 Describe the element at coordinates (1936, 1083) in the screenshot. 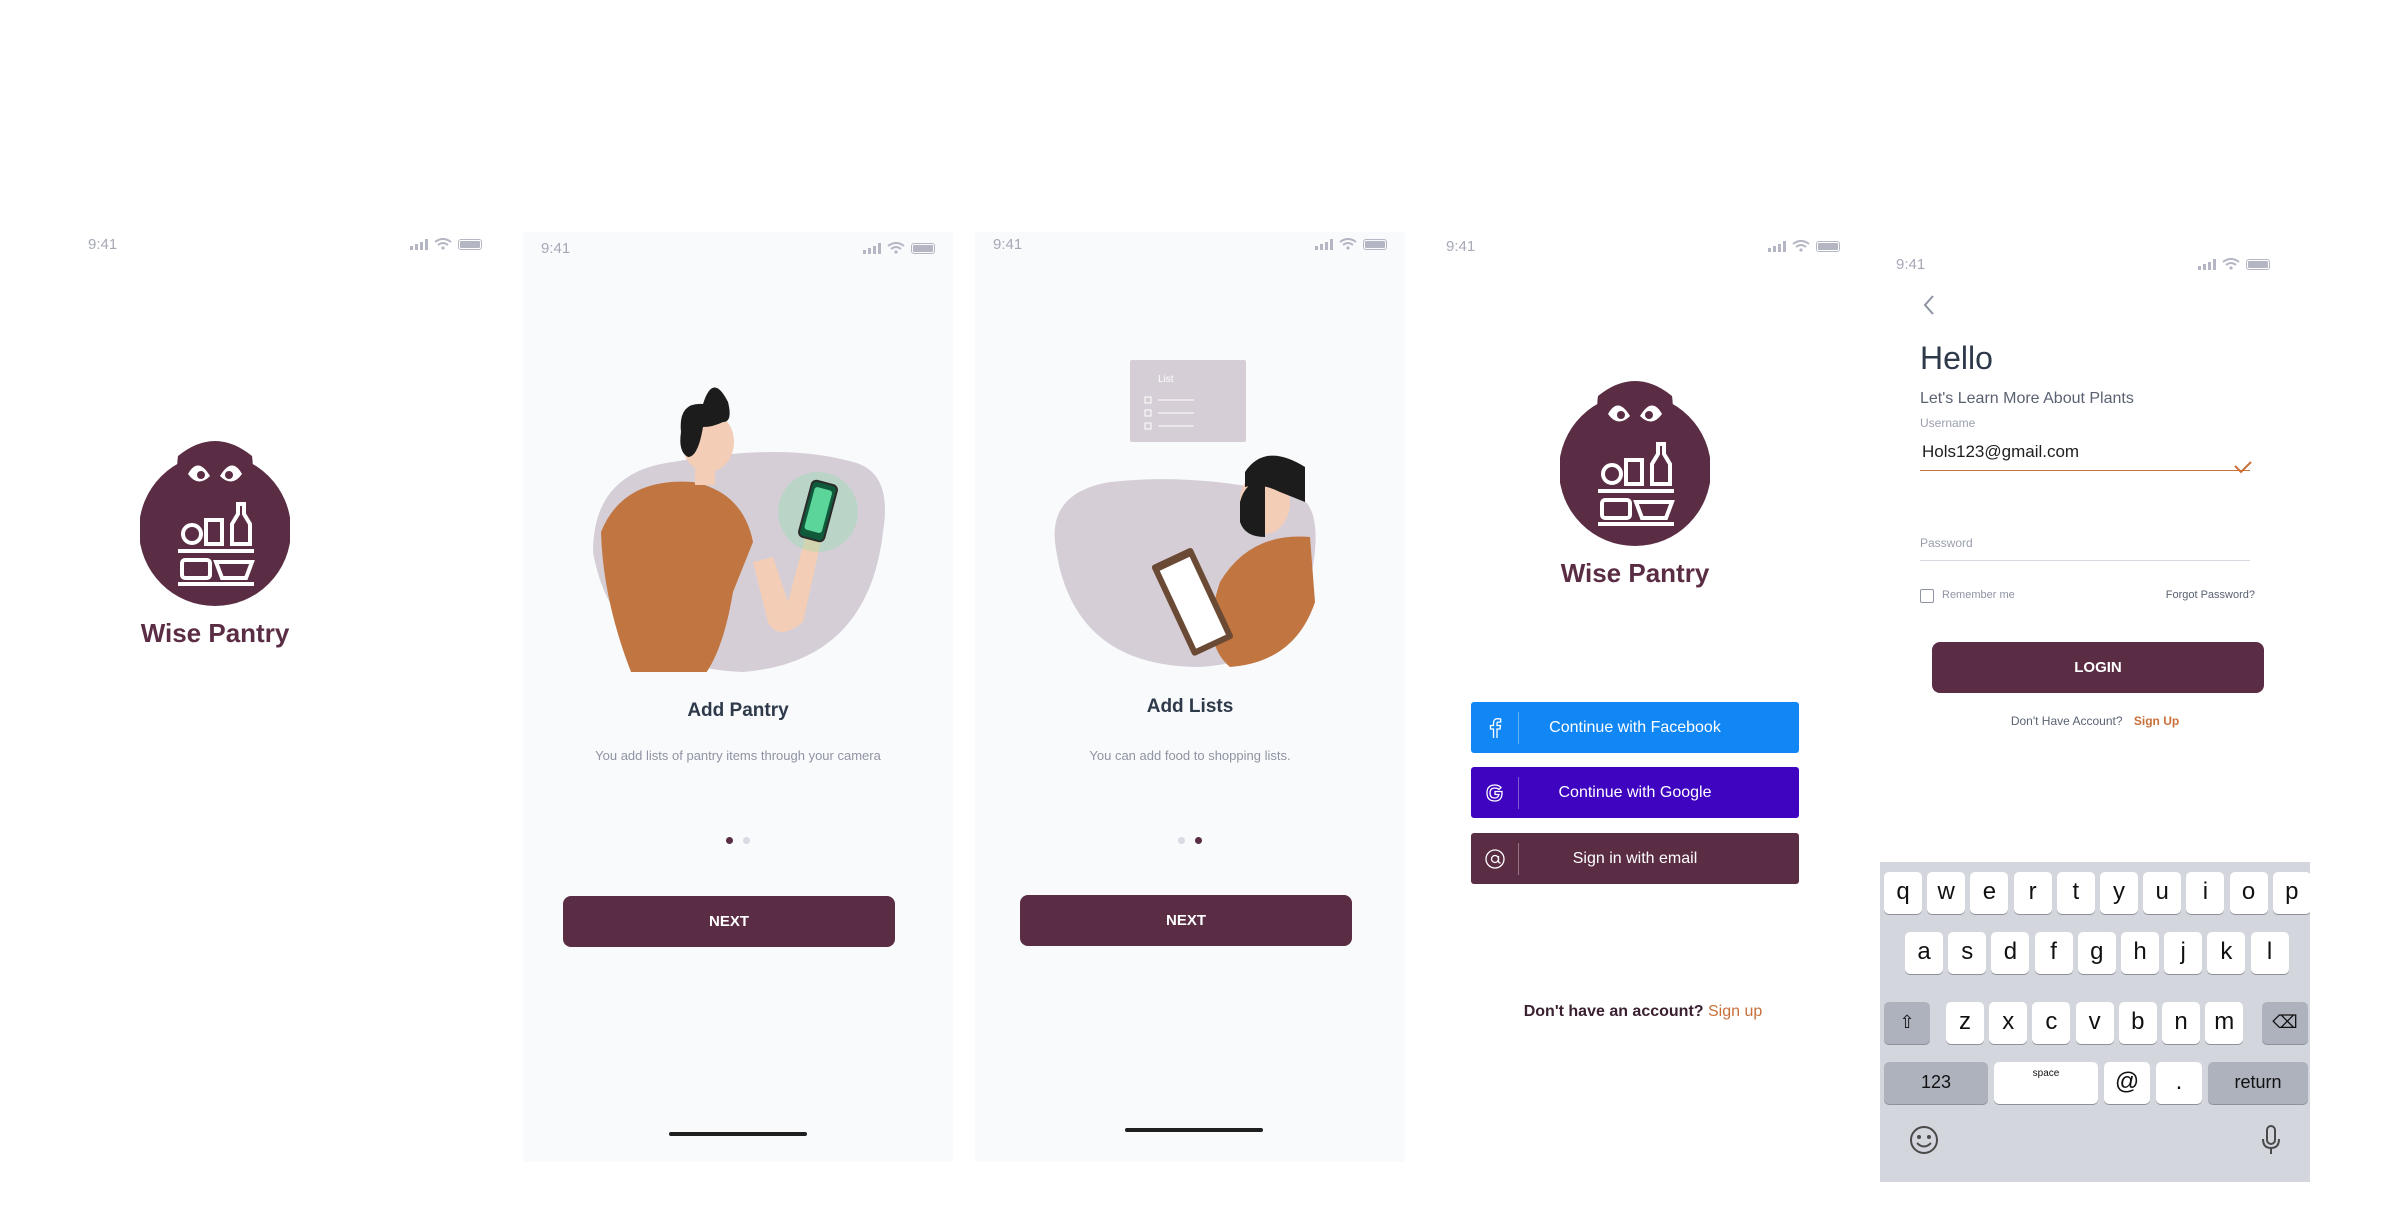

I see `numbers-key: 123` at that location.